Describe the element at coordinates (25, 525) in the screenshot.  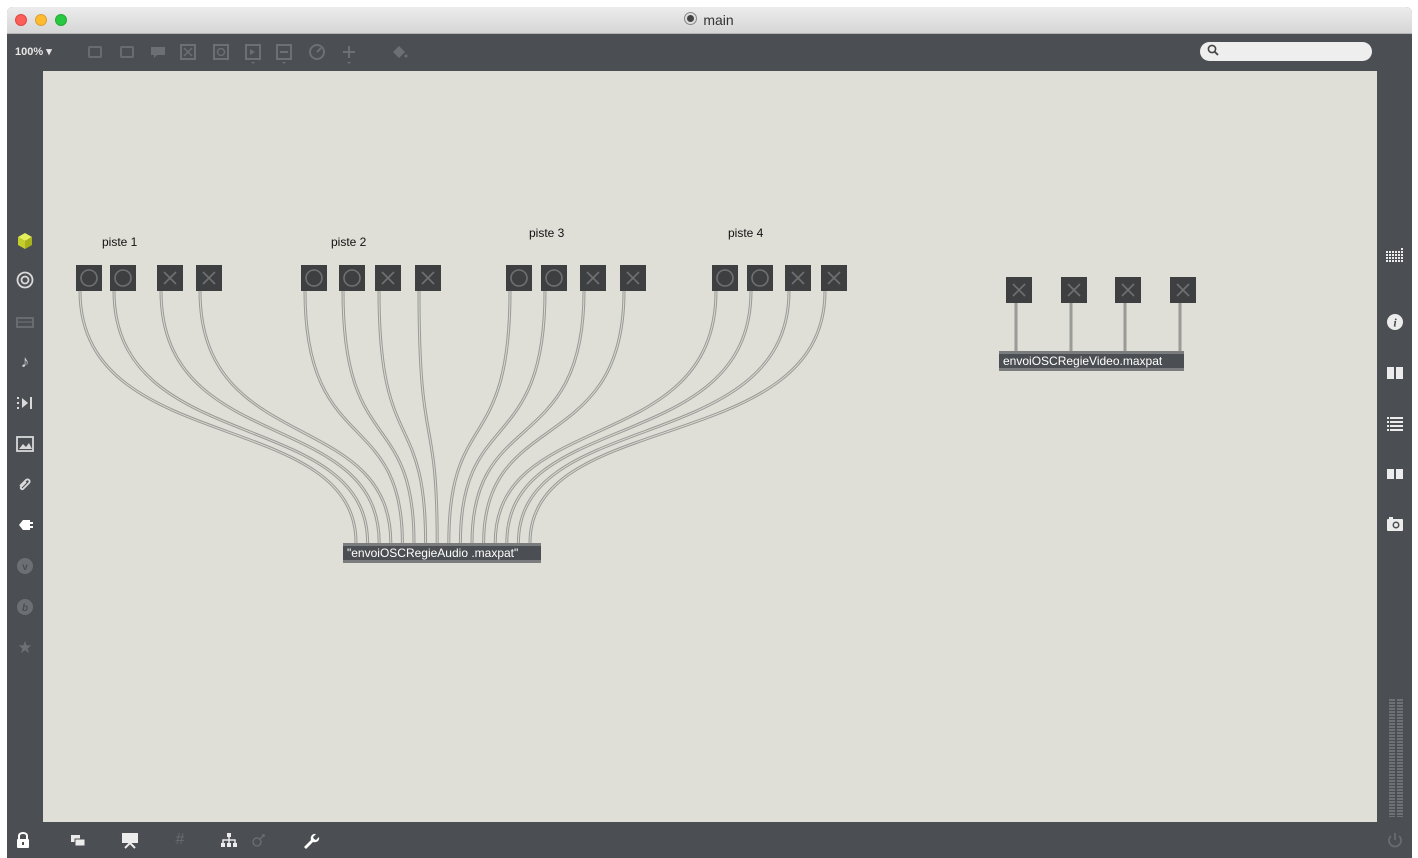
I see `plug-icon` at that location.